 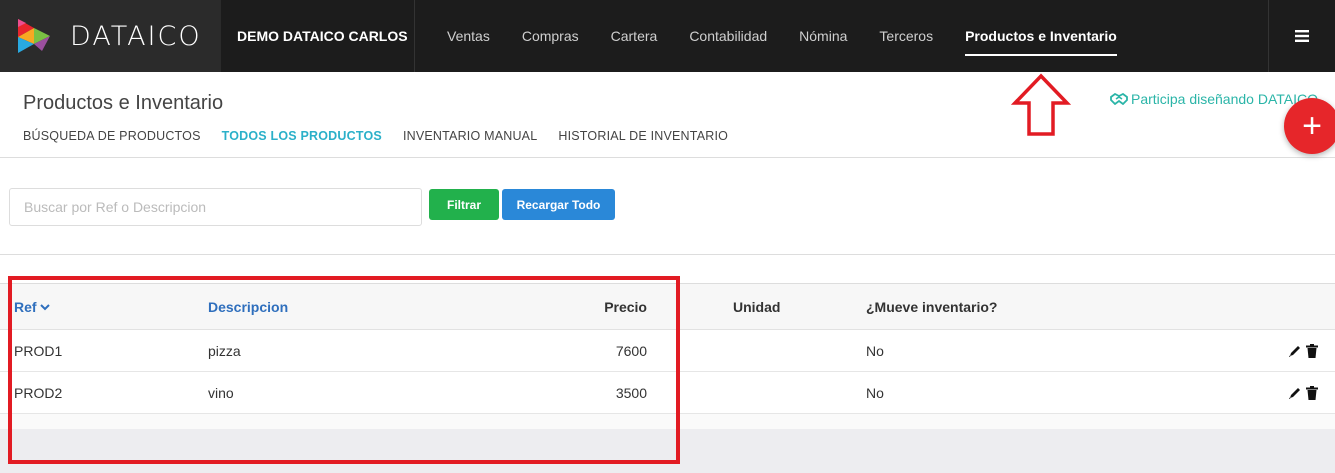 I want to click on nav-contabilidad: Contabilidad, so click(x=728, y=36).